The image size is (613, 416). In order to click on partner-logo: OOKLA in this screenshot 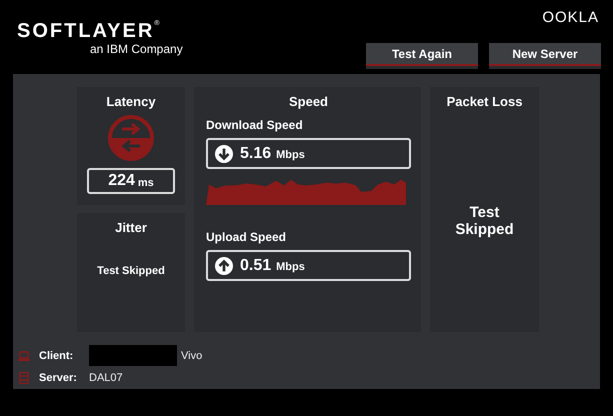, I will do `click(570, 18)`.